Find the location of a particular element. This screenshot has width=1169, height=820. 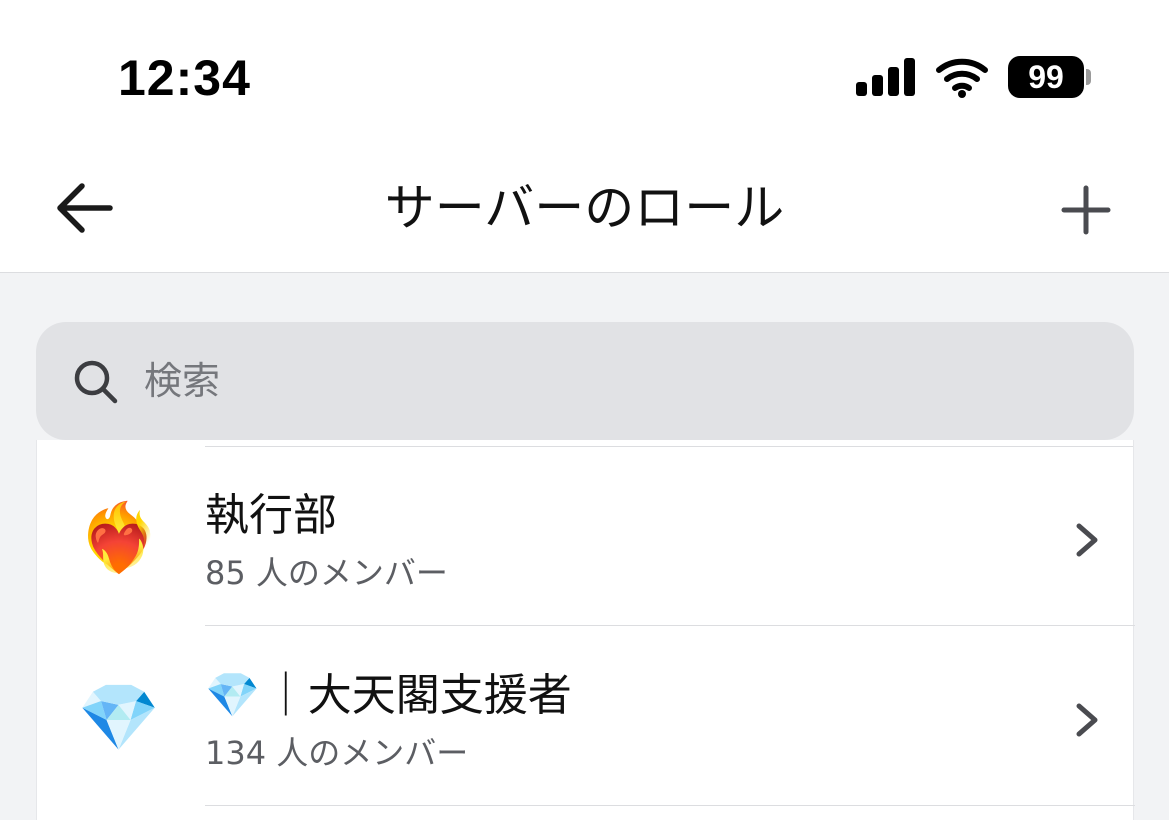

wifi-icon is located at coordinates (962, 78).